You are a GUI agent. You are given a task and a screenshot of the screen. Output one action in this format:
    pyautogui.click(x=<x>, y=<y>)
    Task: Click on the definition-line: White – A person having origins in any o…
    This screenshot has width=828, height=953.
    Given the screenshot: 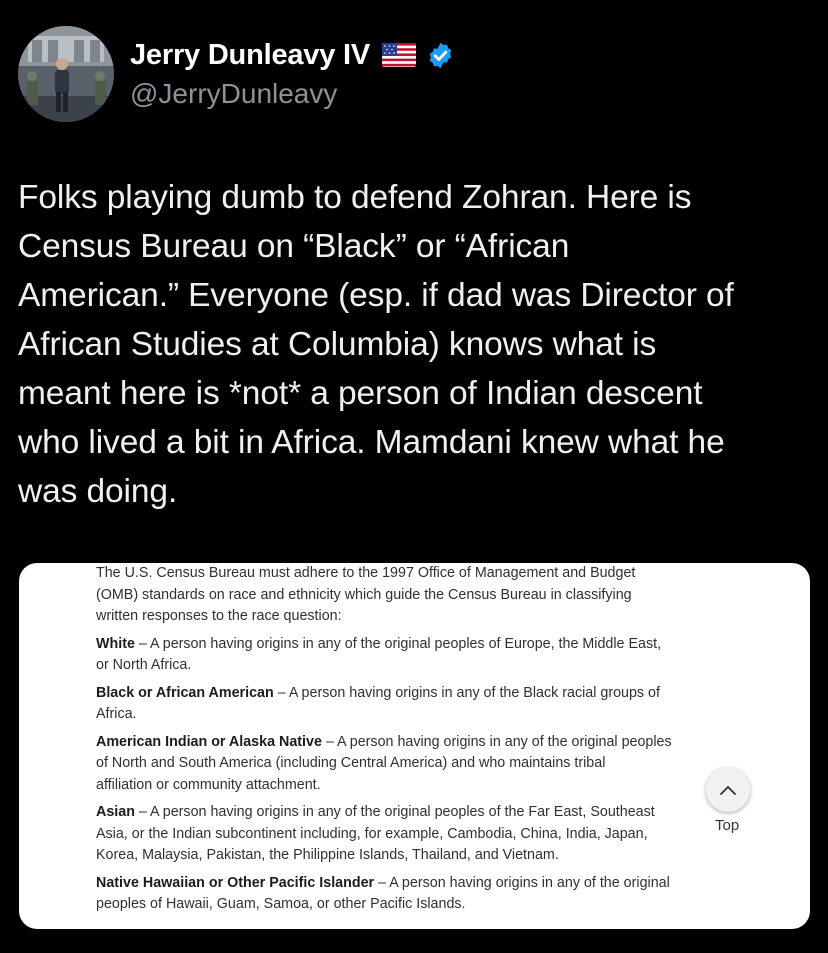 What is the action you would take?
    pyautogui.click(x=416, y=645)
    